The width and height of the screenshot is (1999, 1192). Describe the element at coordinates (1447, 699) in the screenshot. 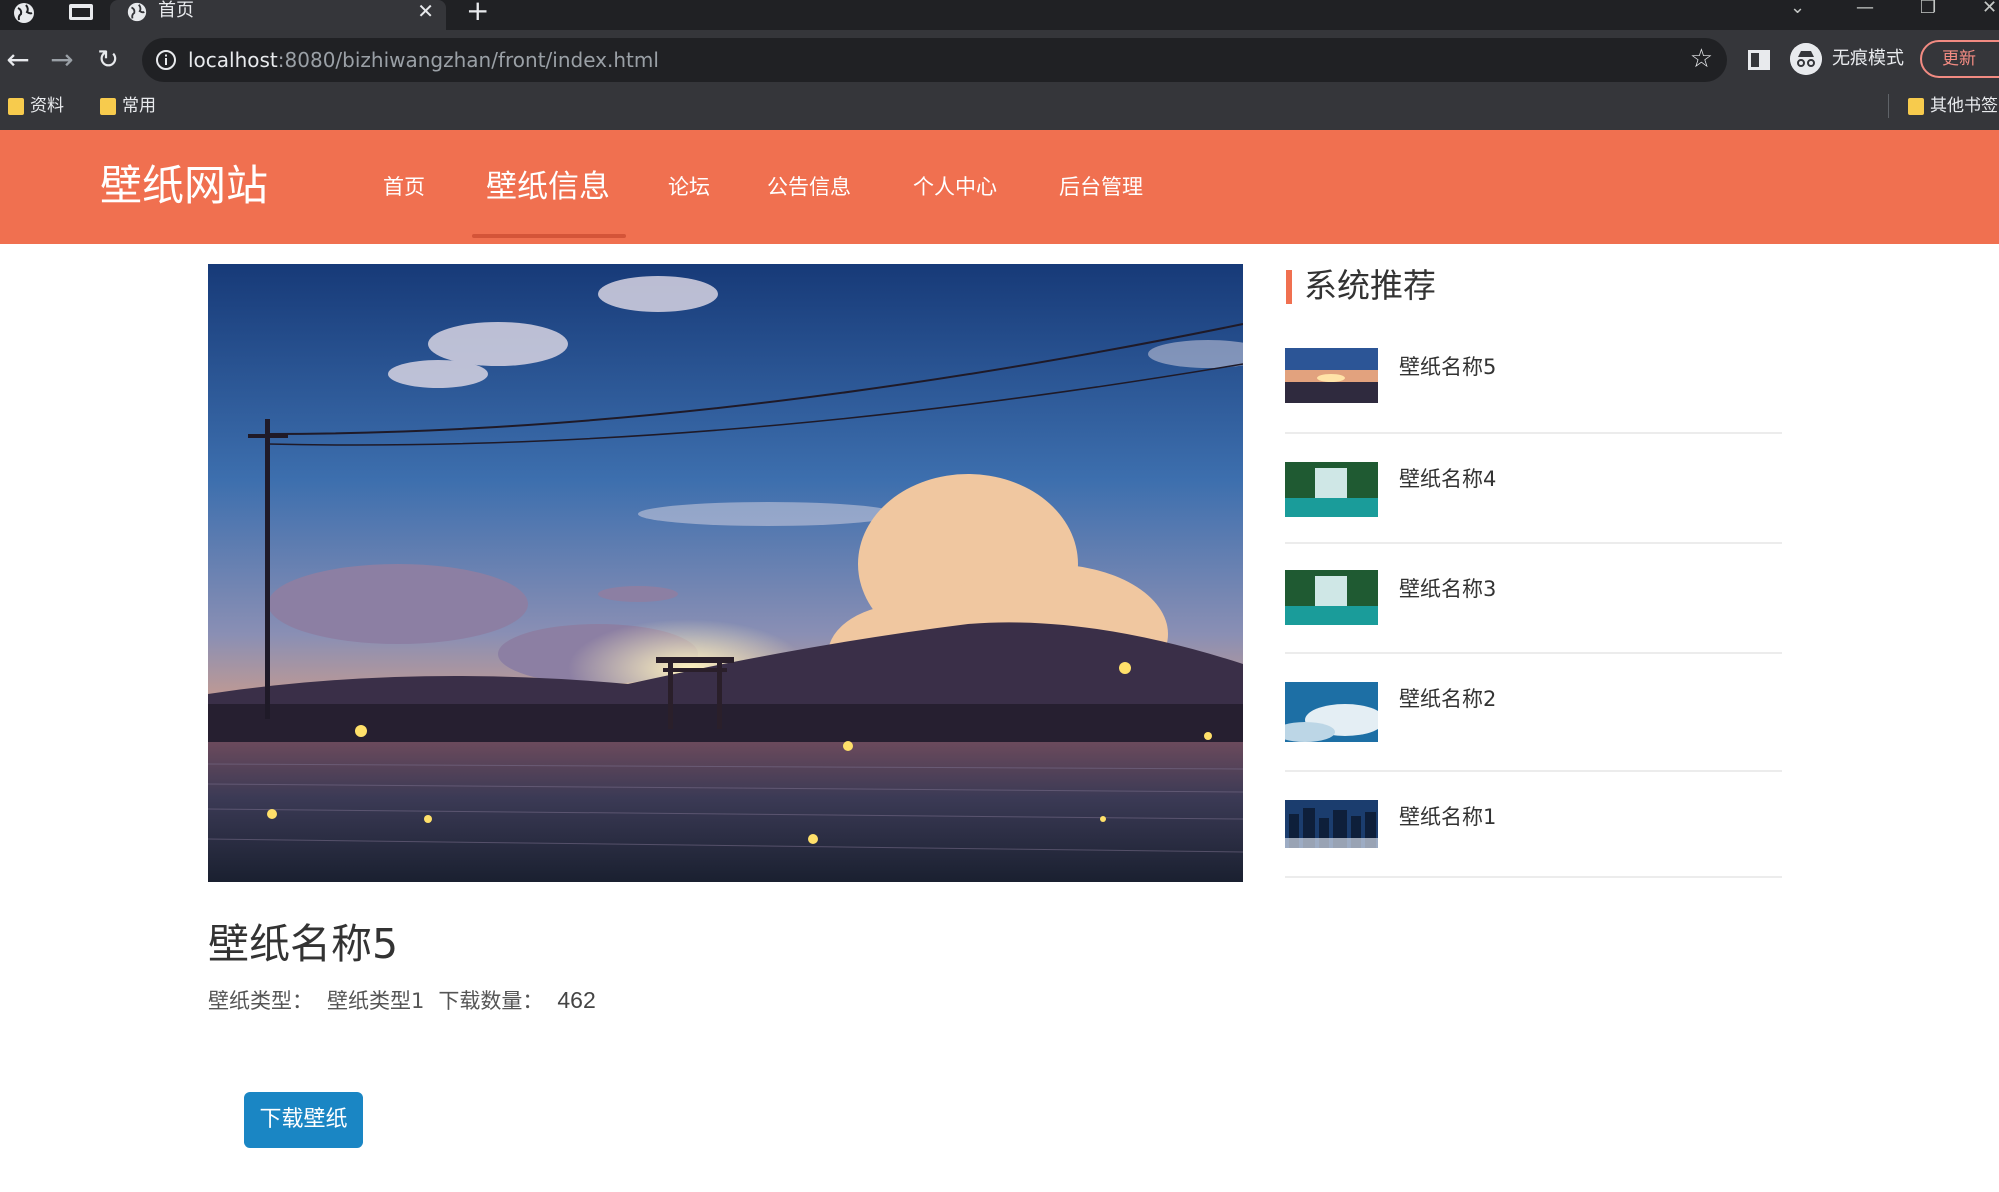

I see `recommend-item-name: 壁纸名称2` at that location.